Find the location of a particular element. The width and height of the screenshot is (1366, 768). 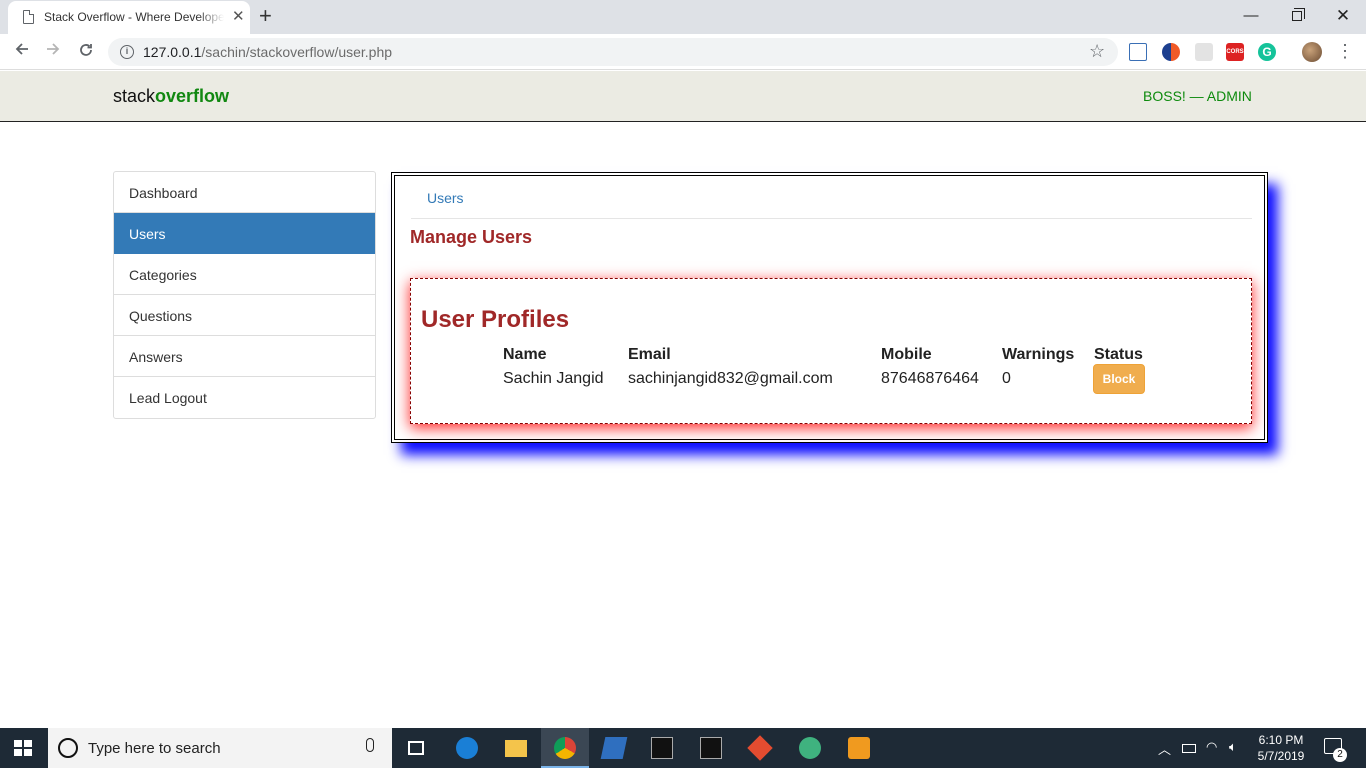

sidebar-item-logout: Lead Logout is located at coordinates (244, 397).